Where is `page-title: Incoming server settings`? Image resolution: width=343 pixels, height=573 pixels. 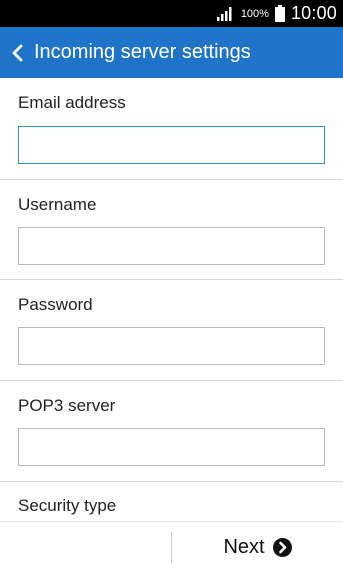 page-title: Incoming server settings is located at coordinates (142, 52).